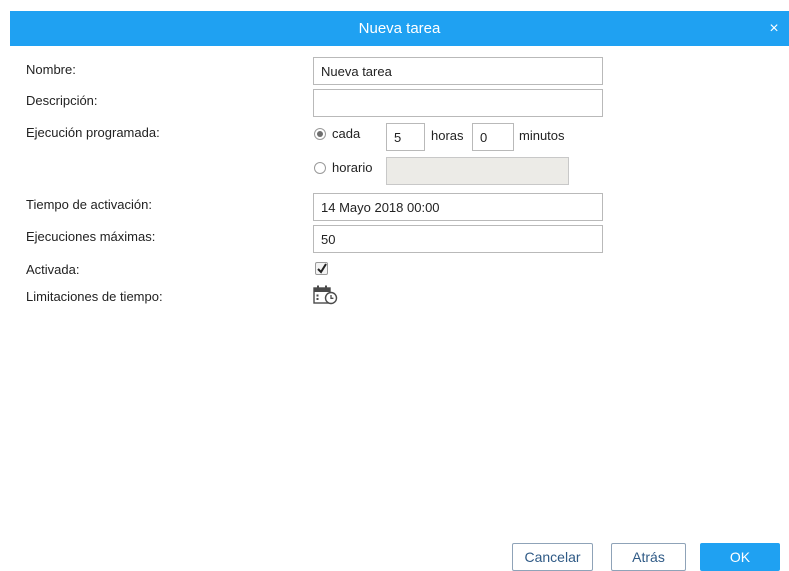  I want to click on ok-button: OK, so click(740, 557).